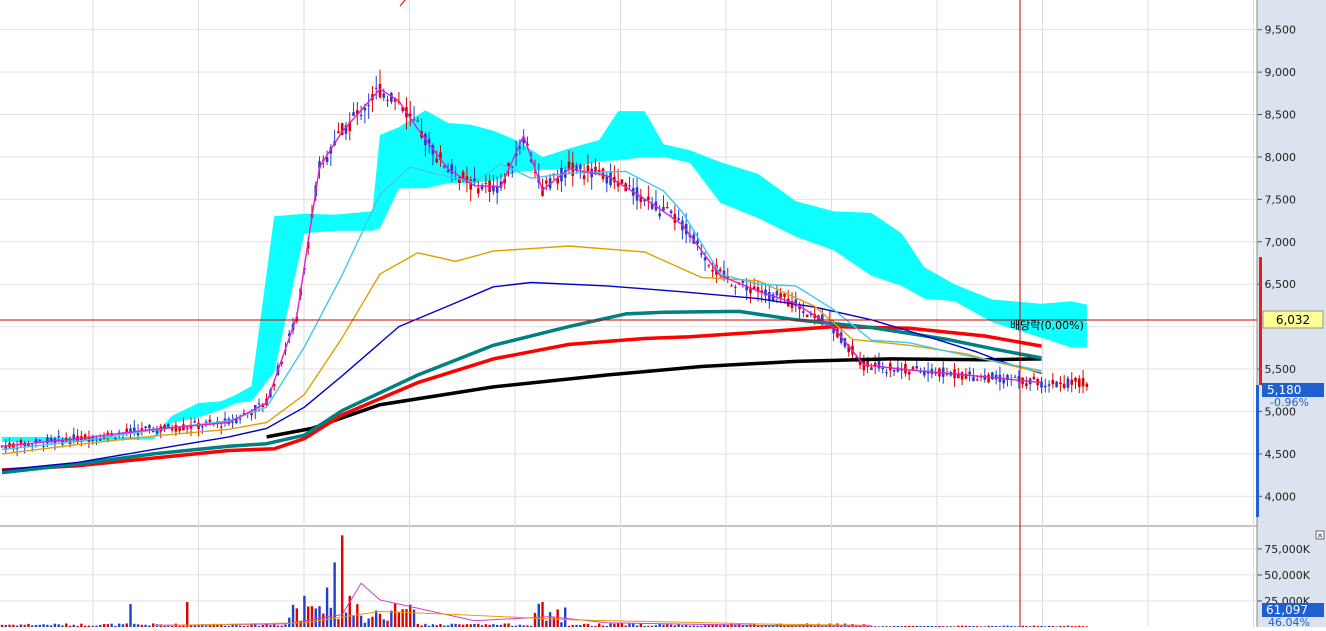 The image size is (1326, 631). Describe the element at coordinates (1320, 535) in the screenshot. I see `panel-close-glyph: ×` at that location.